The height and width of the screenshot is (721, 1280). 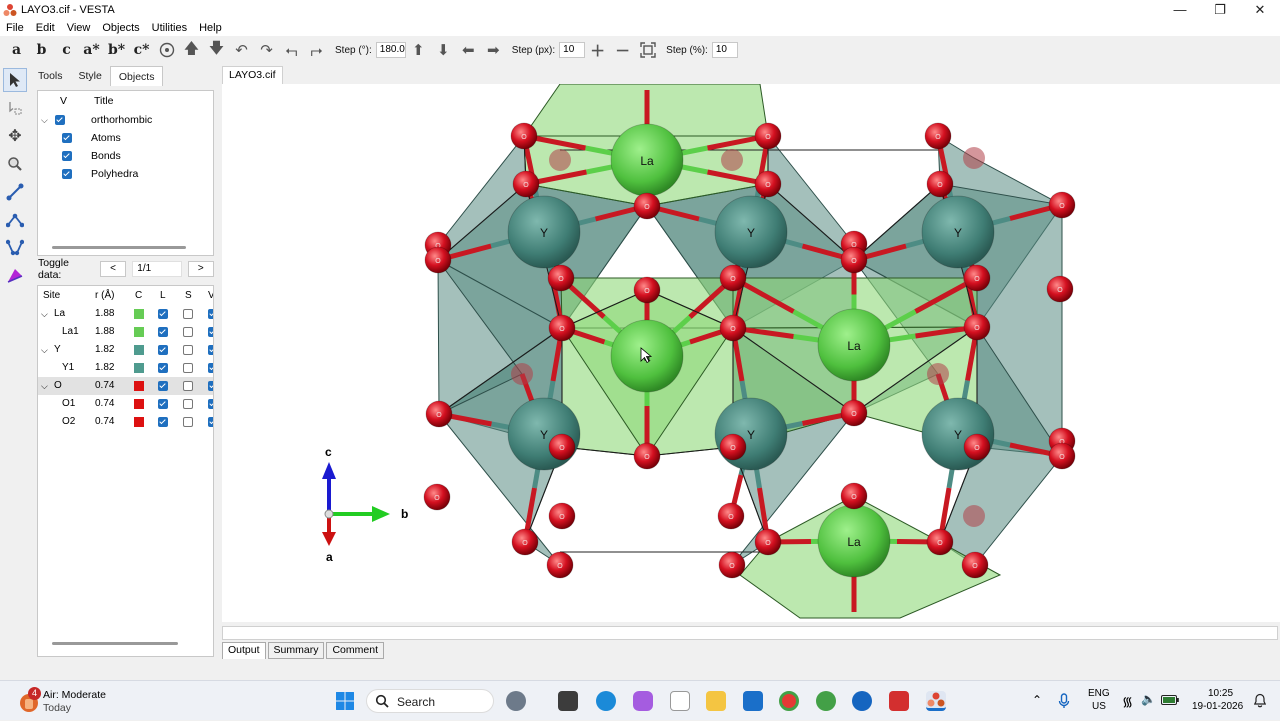 What do you see at coordinates (1170, 700) in the screenshot?
I see `battery-icon` at bounding box center [1170, 700].